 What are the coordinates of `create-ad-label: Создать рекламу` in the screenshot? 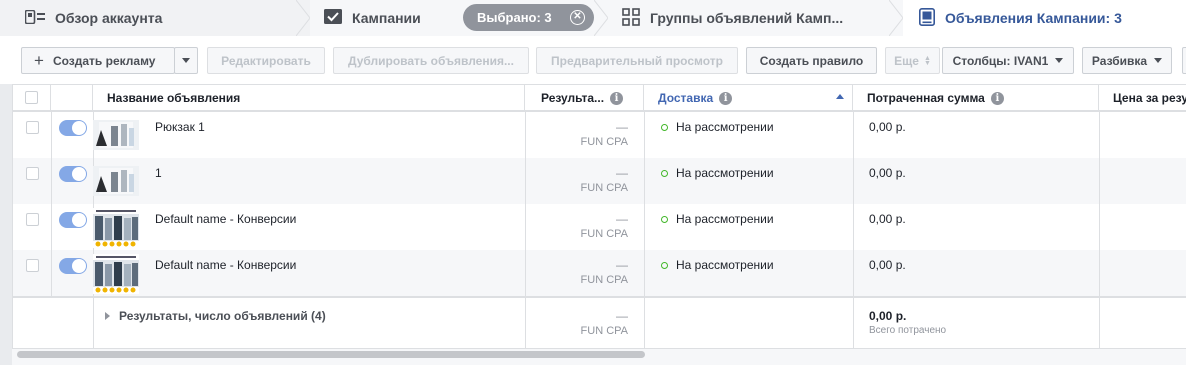 It's located at (104, 60).